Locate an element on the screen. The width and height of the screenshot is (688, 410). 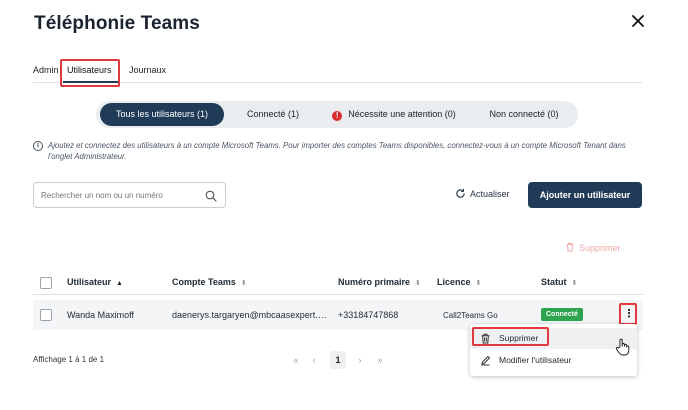
pencil-icon is located at coordinates (486, 360).